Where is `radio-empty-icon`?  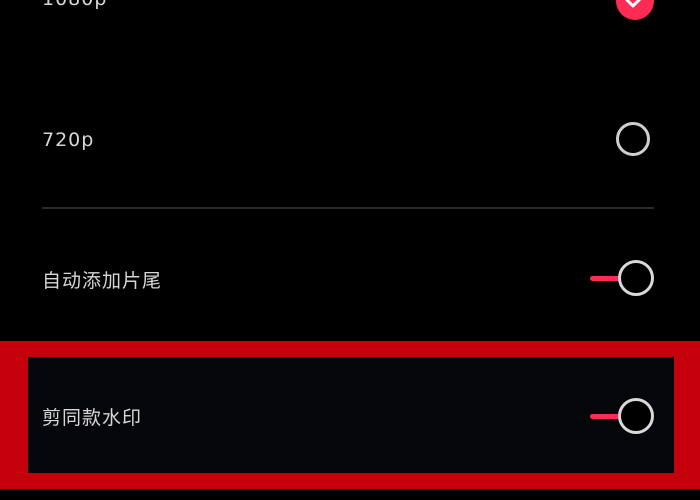 radio-empty-icon is located at coordinates (633, 139).